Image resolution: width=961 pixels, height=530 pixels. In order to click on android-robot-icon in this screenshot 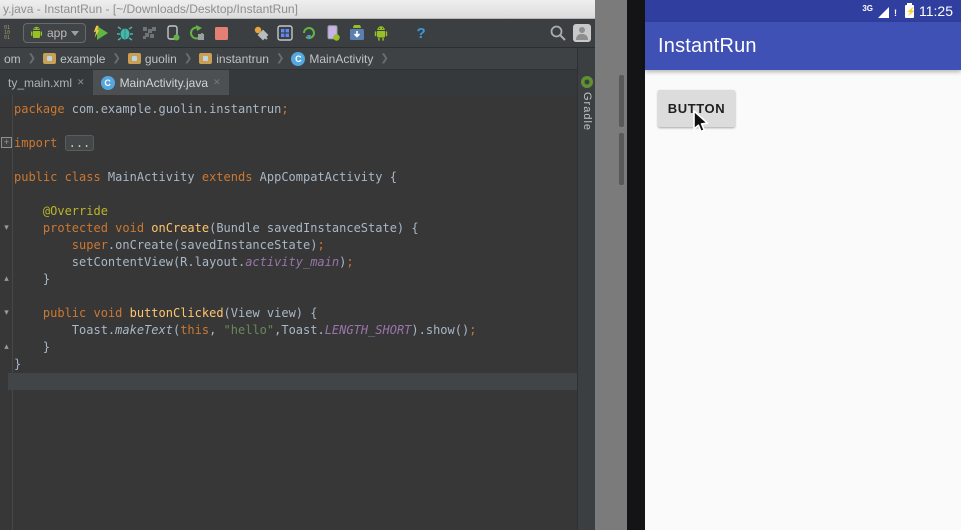, I will do `click(36, 32)`.